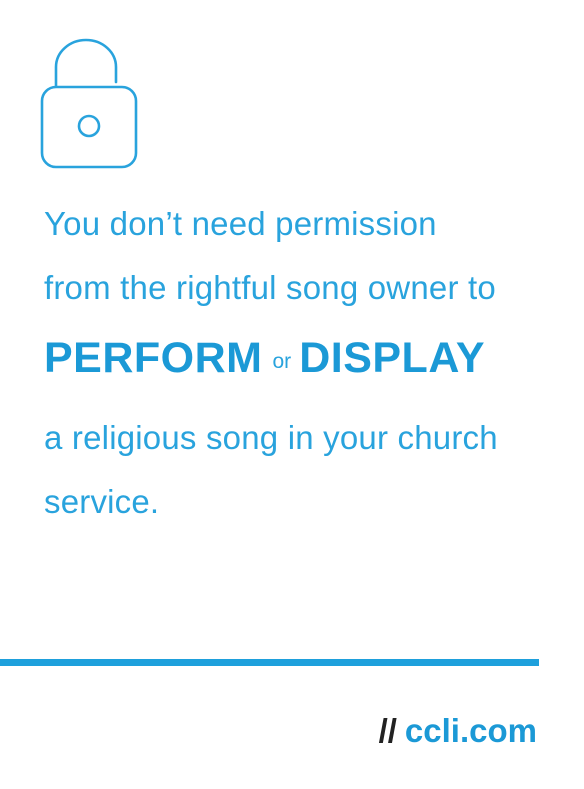 The height and width of the screenshot is (789, 584). Describe the element at coordinates (387, 730) in the screenshot. I see `footer-slashes: //` at that location.